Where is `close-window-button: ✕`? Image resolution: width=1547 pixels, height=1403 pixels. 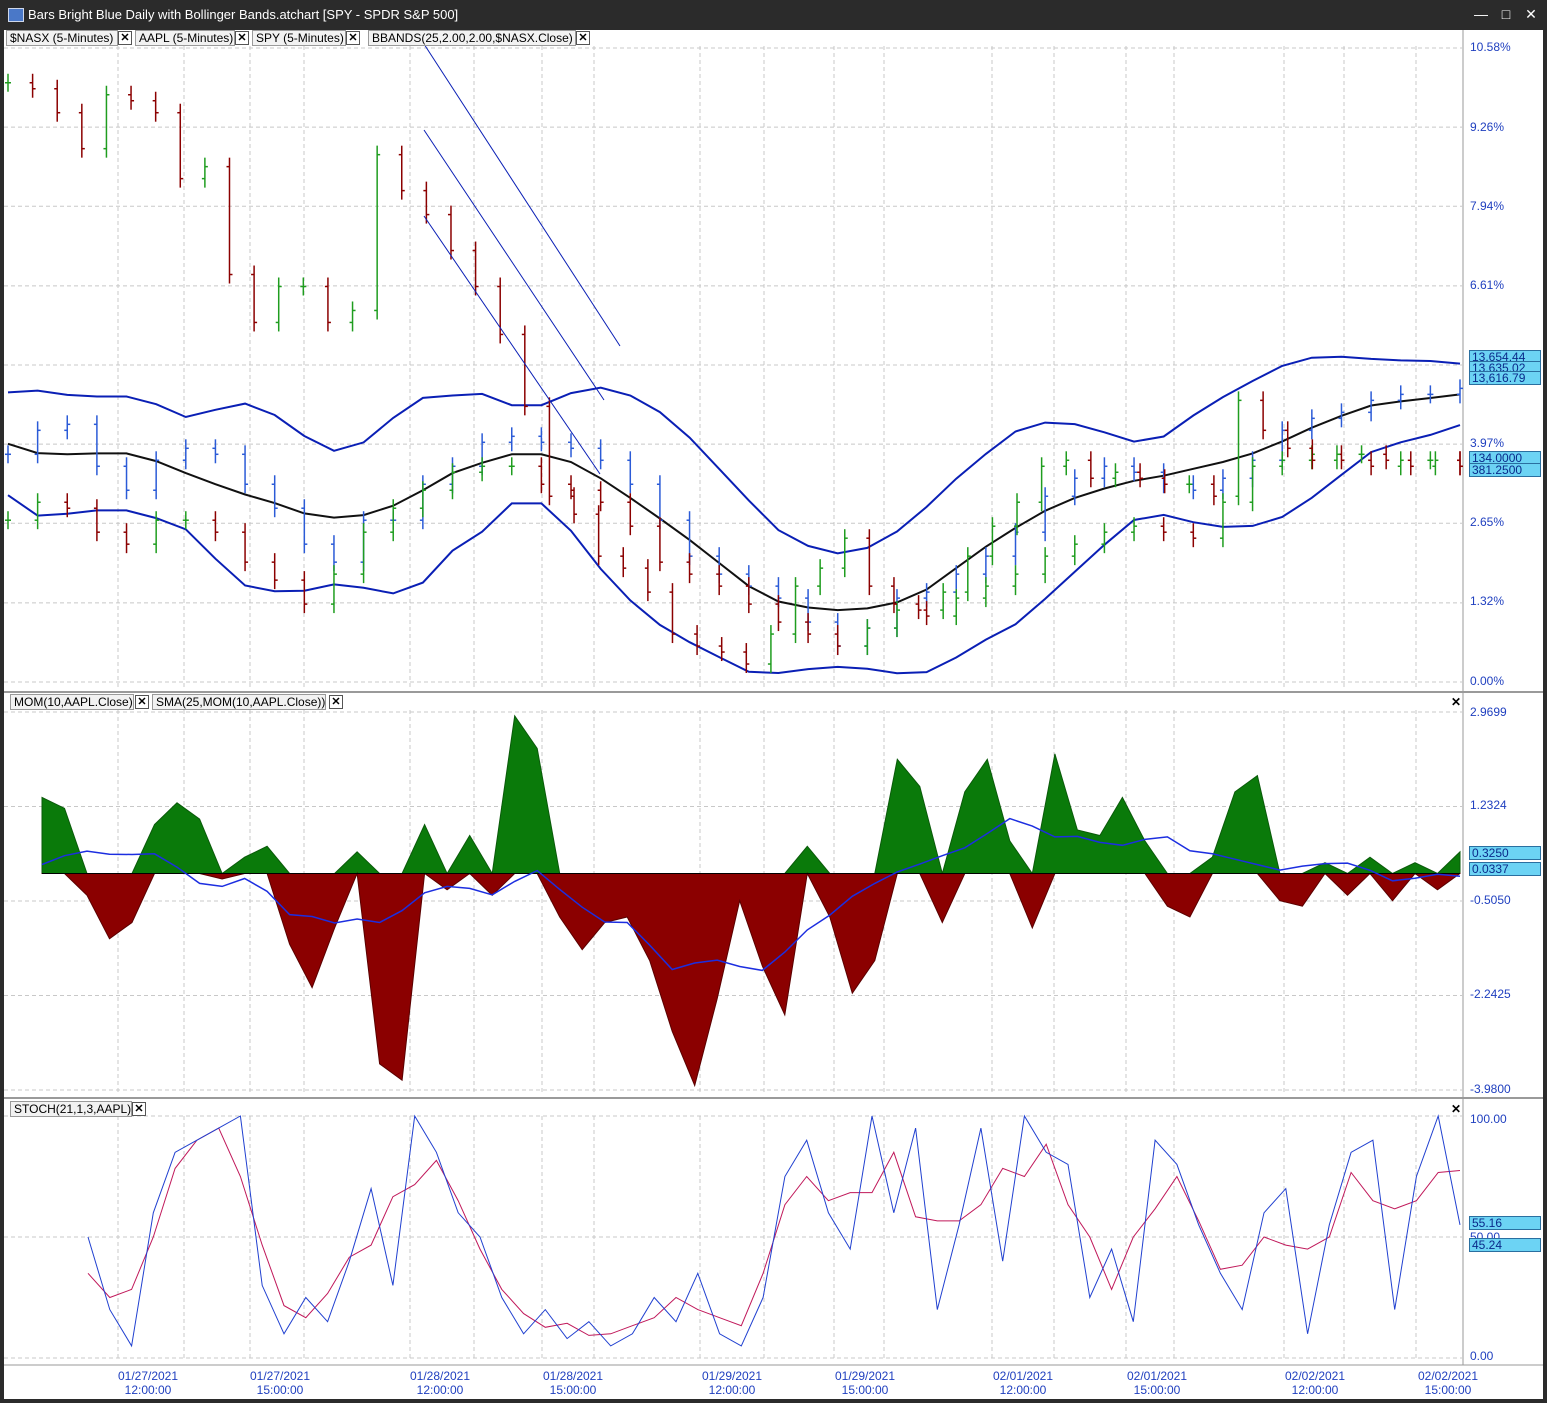 close-window-button: ✕ is located at coordinates (1531, 14).